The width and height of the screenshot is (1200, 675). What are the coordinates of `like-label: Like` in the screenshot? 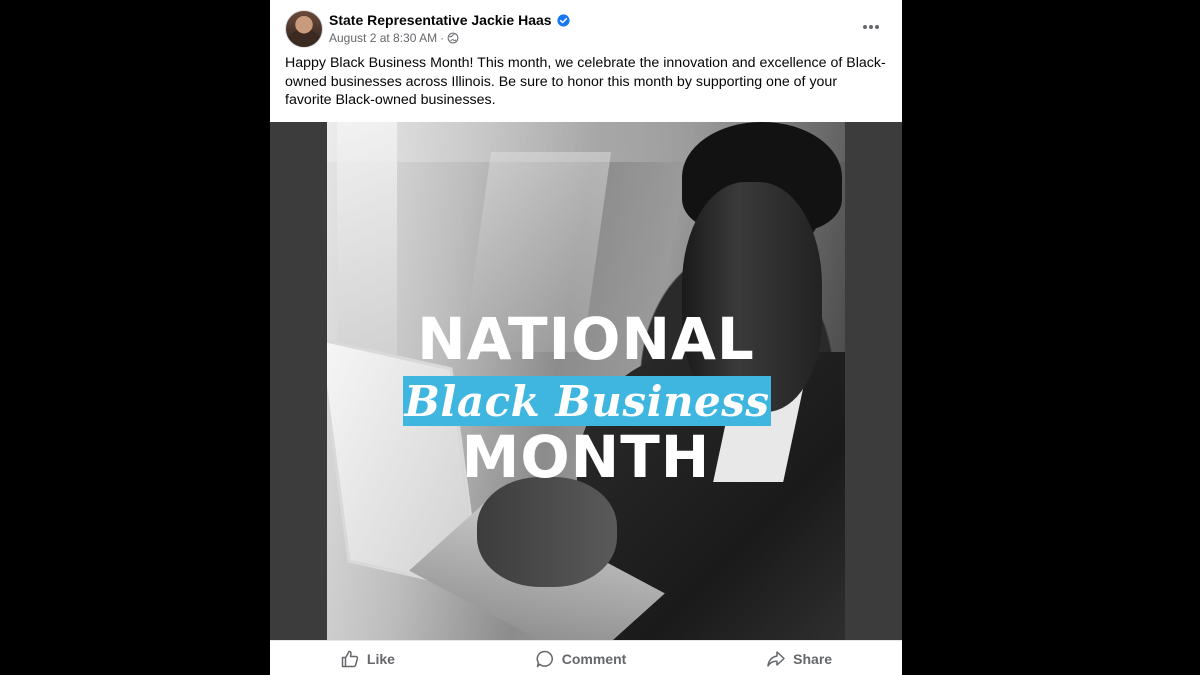 It's located at (380, 658).